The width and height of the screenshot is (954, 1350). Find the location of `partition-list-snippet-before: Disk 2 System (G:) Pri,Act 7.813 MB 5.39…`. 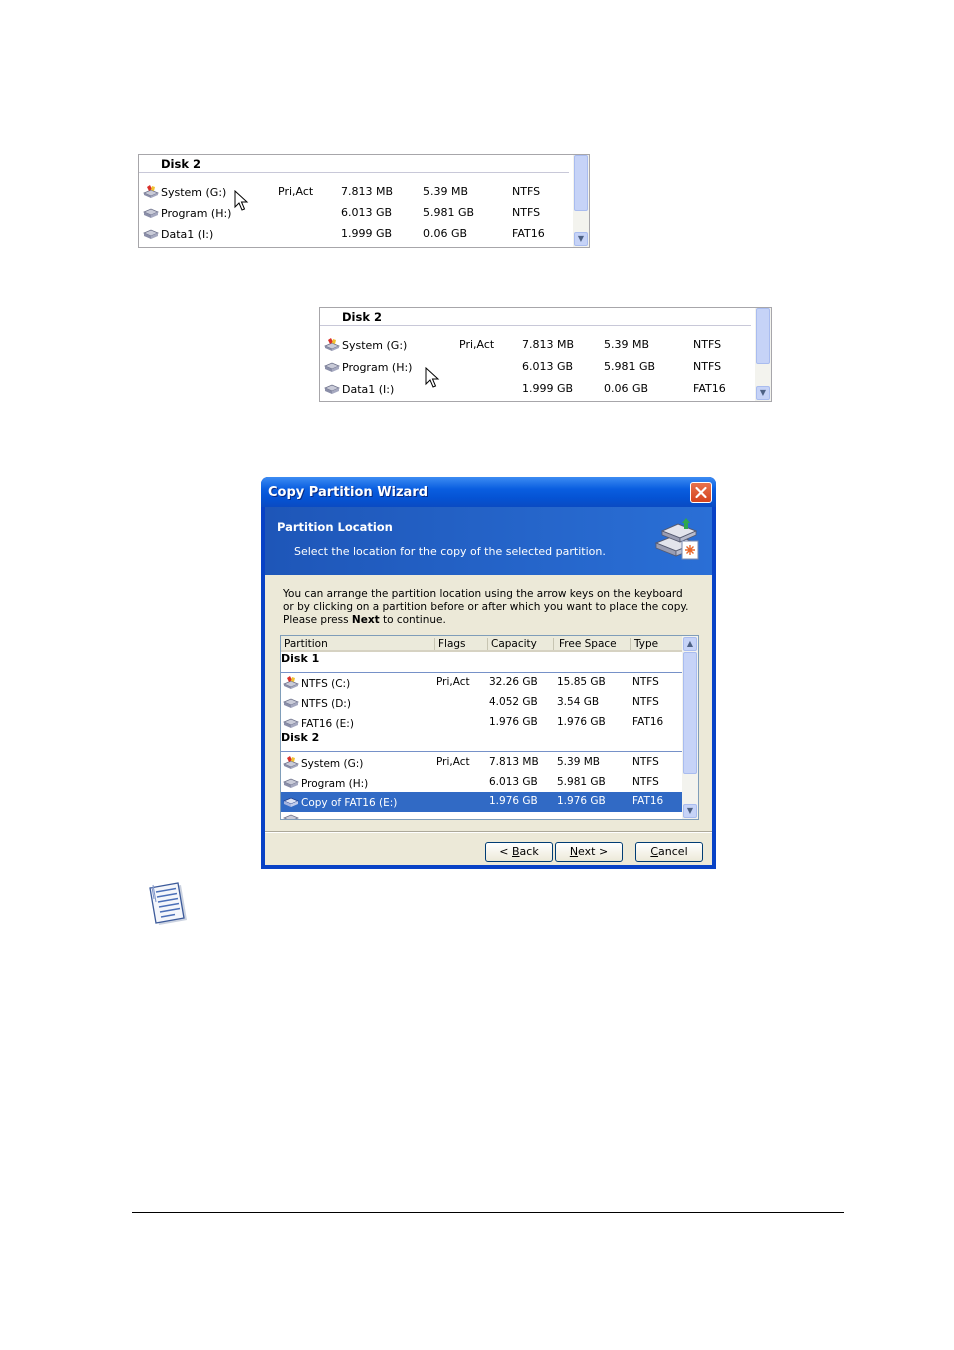

partition-list-snippet-before: Disk 2 System (G:) Pri,Act 7.813 MB 5.39… is located at coordinates (364, 201).